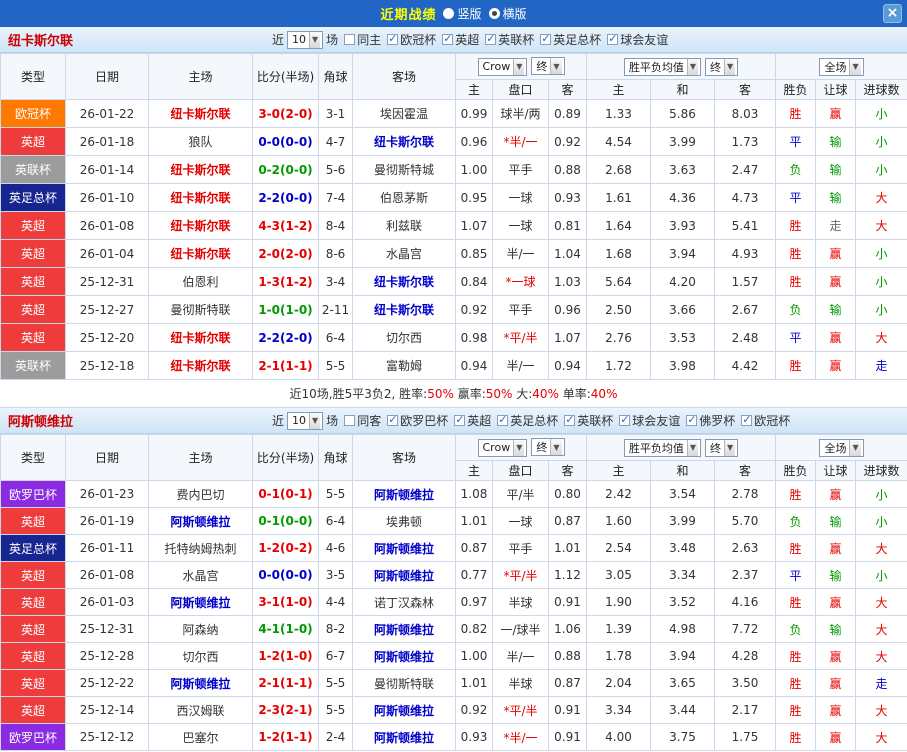 The width and height of the screenshot is (907, 752). I want to click on ah-away-odds: 0.91, so click(567, 737).